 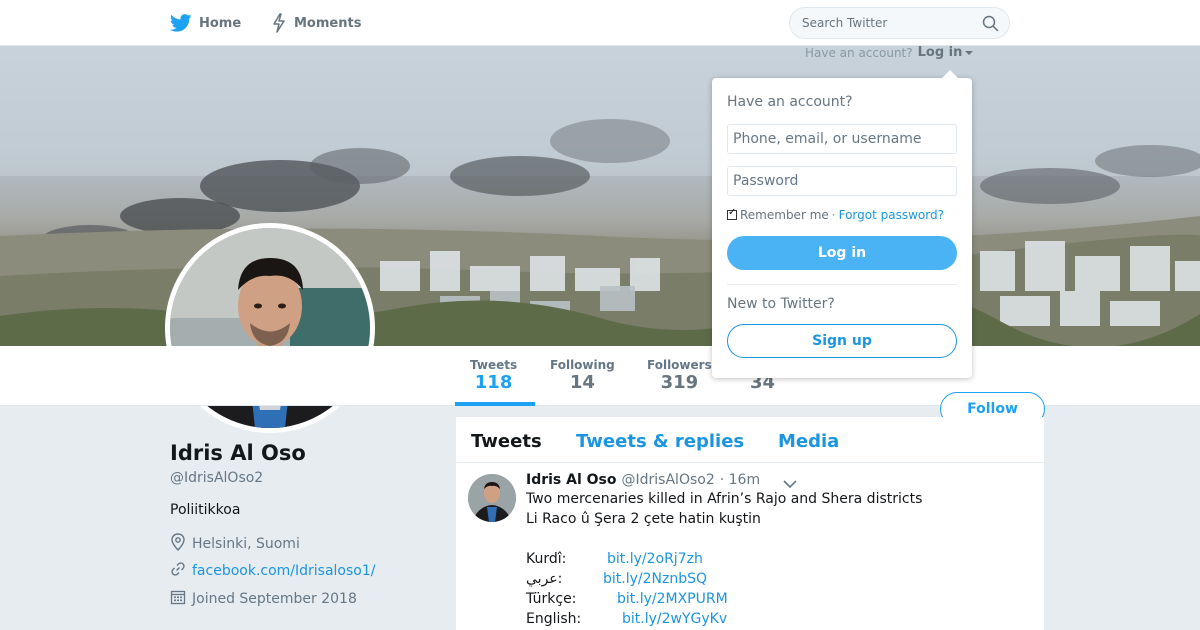 I want to click on tweet-link-label-turkce: Türkçe:, so click(x=551, y=599).